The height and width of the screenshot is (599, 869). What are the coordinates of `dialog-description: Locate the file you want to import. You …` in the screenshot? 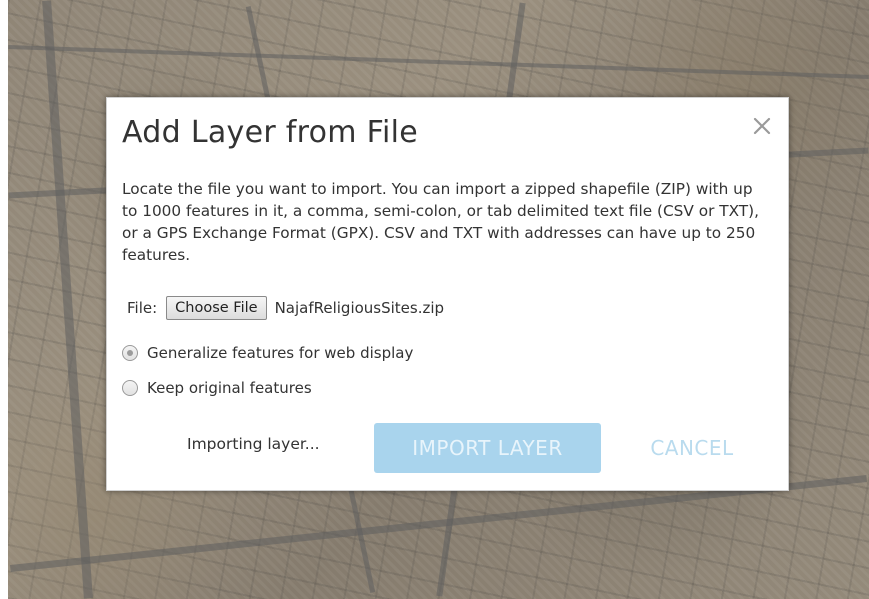 It's located at (440, 222).